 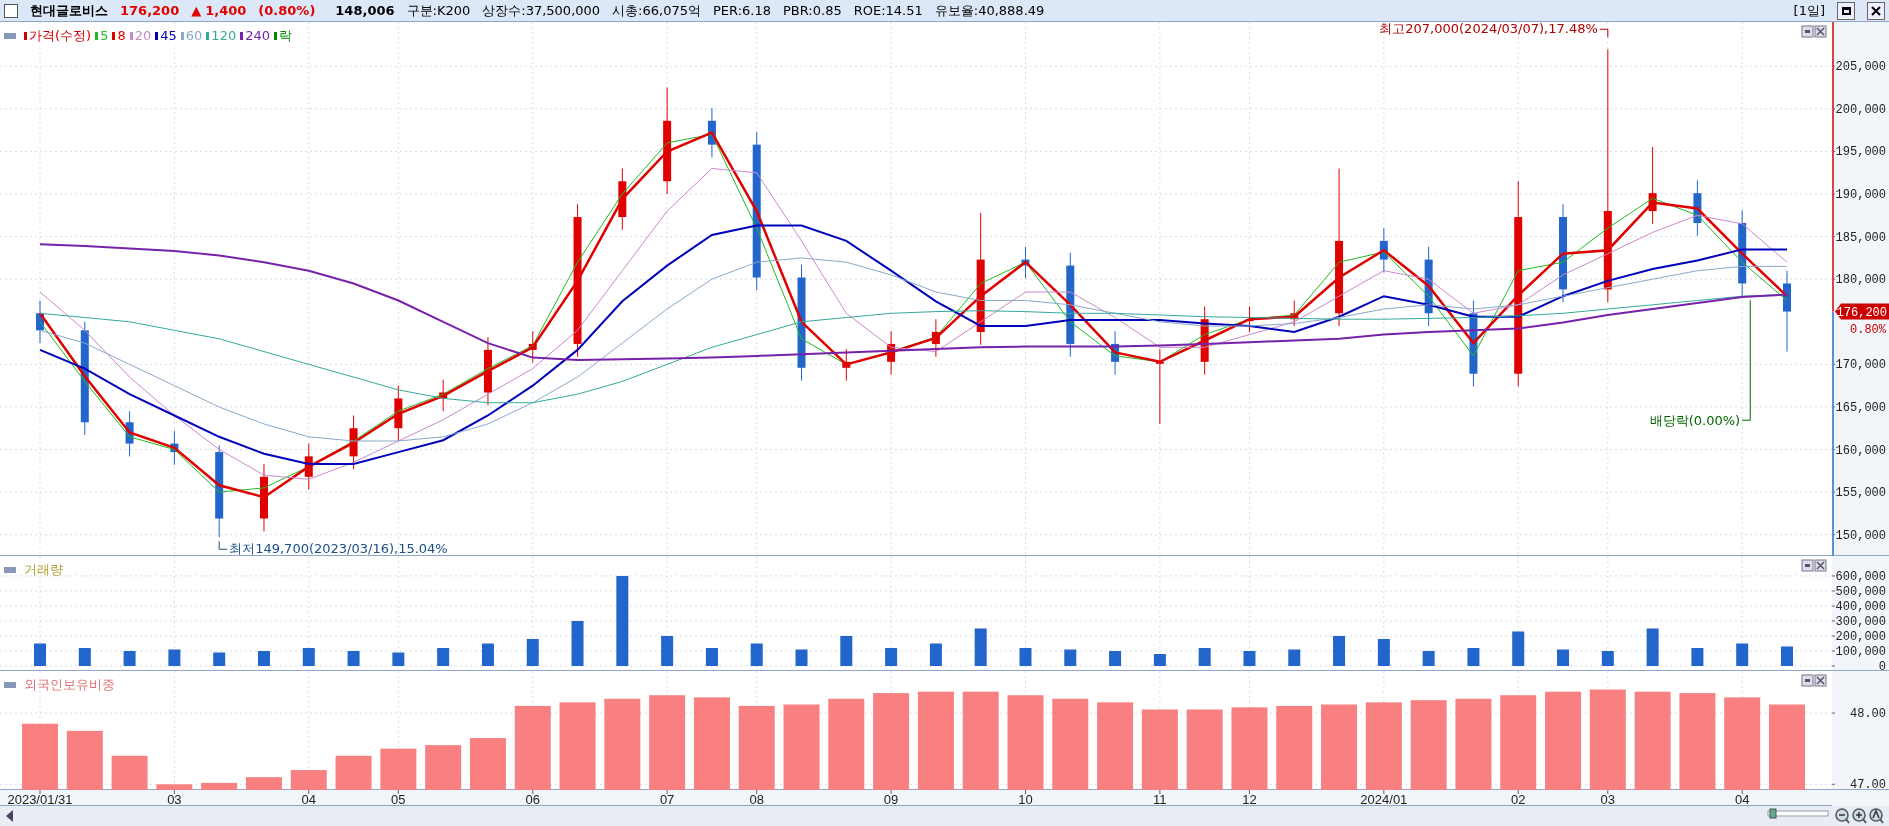 What do you see at coordinates (812, 10) in the screenshot?
I see `info-field: PBR:0.85` at bounding box center [812, 10].